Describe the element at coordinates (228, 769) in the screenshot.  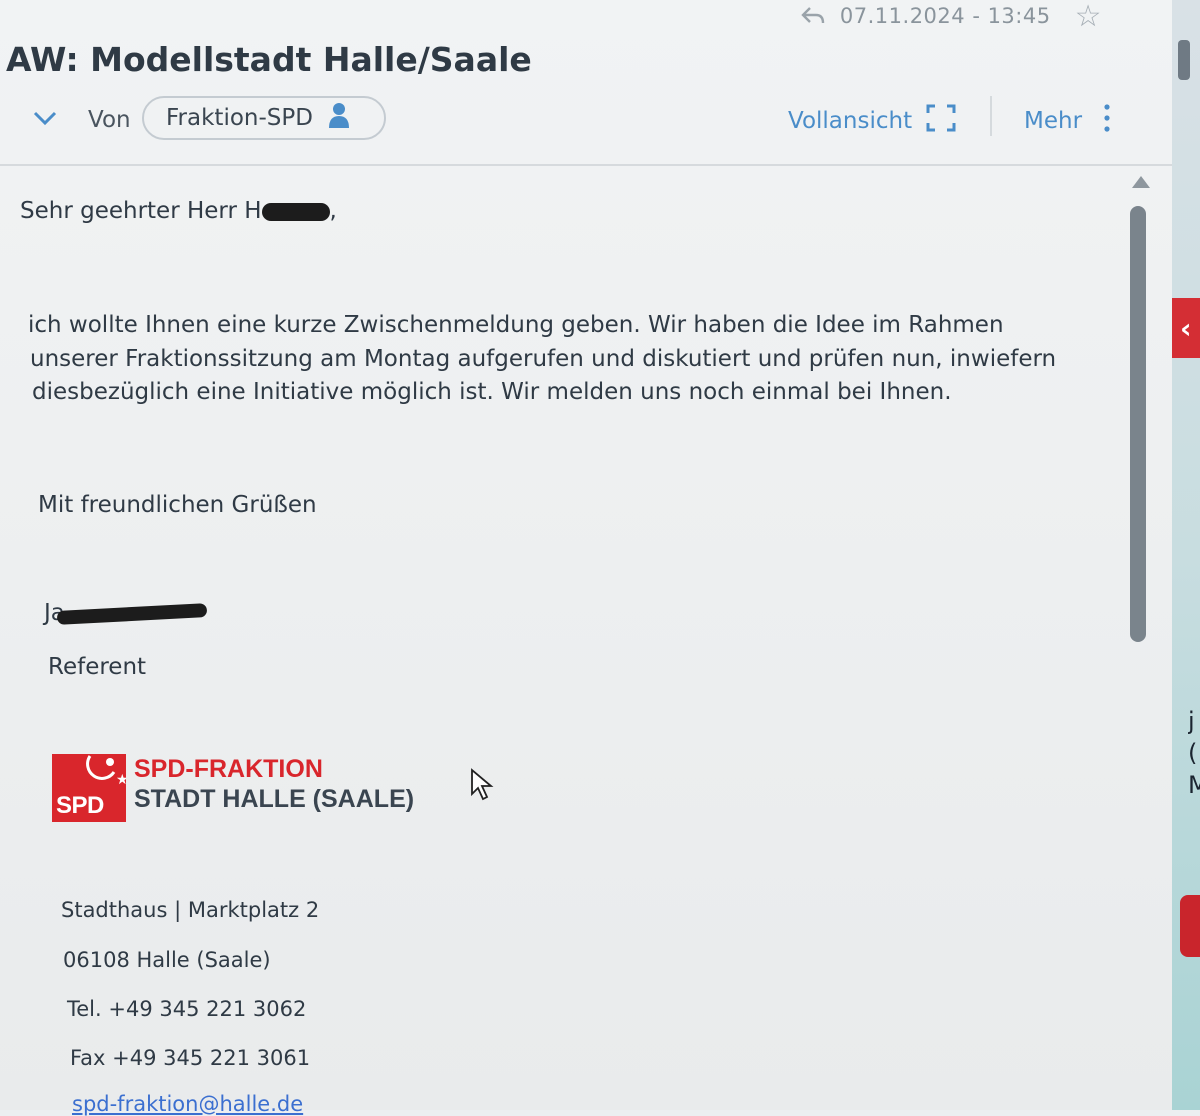
I see `logo-title: SPD-FRAKTION` at that location.